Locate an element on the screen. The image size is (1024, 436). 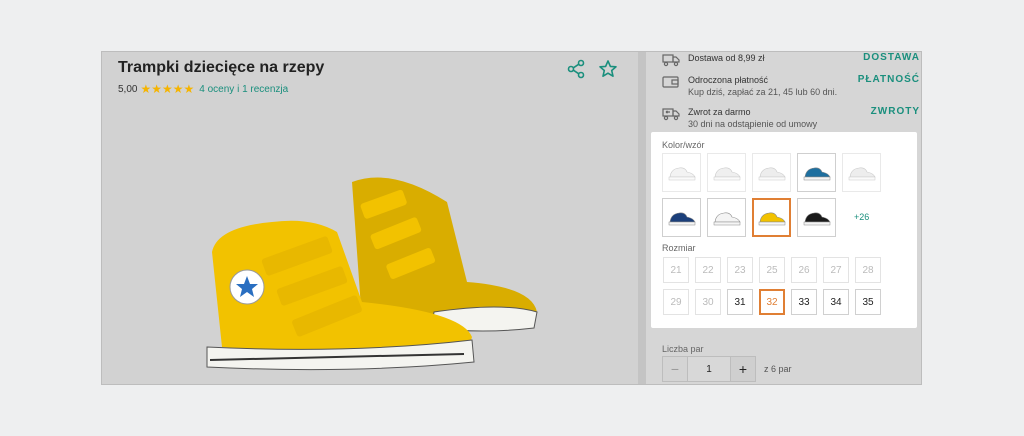
wallet-icon is located at coordinates (671, 82).